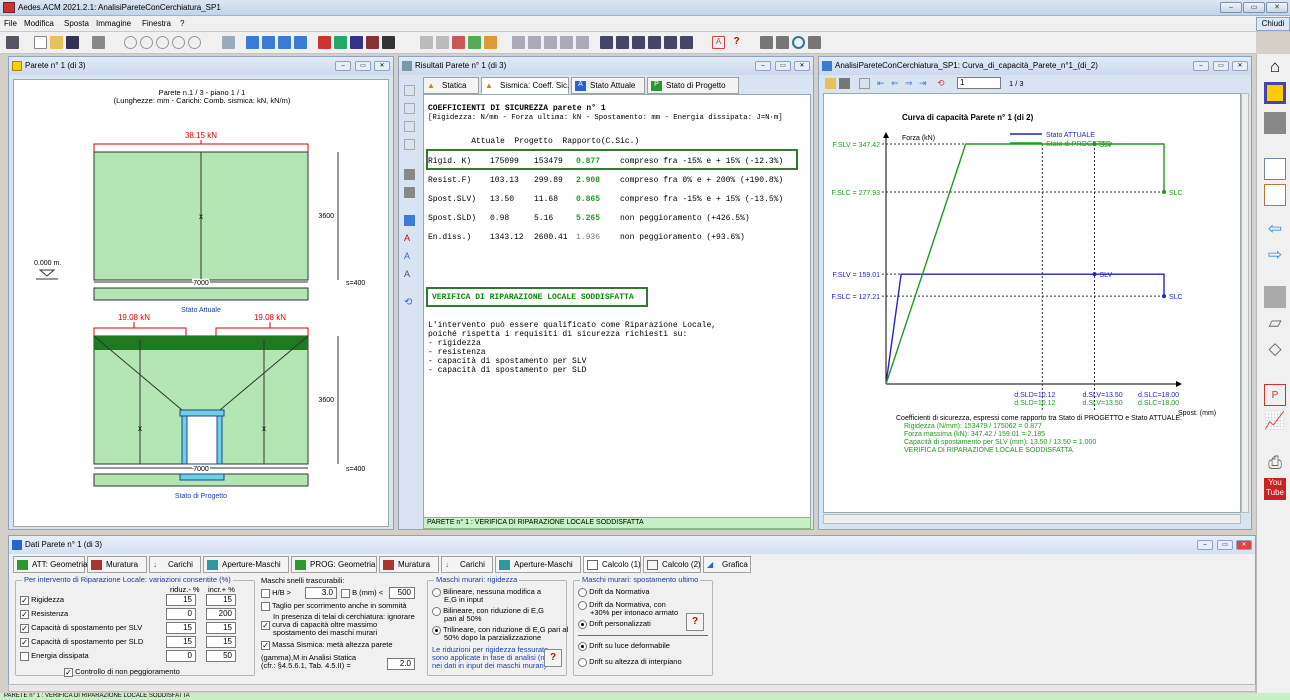 Image resolution: width=1290 pixels, height=700 pixels. Describe the element at coordinates (864, 83) in the screenshot. I see `copy-icon` at that location.